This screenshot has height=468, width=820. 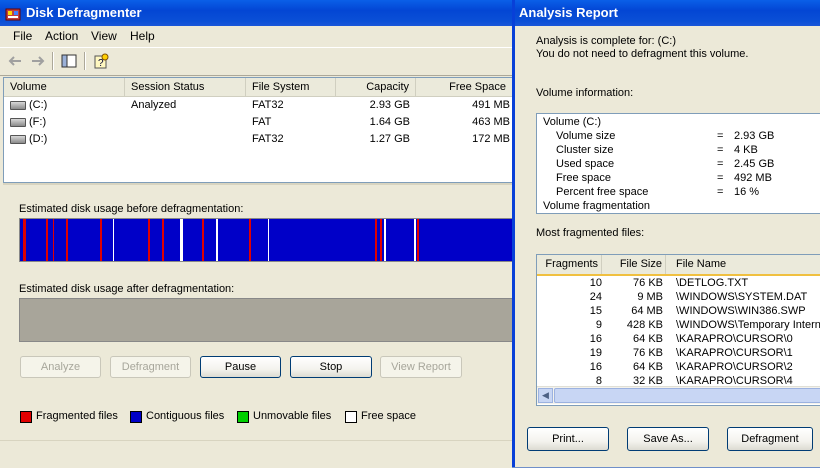 I want to click on fragmented-files-header: Fragments File Size File Name, so click(x=678, y=265).